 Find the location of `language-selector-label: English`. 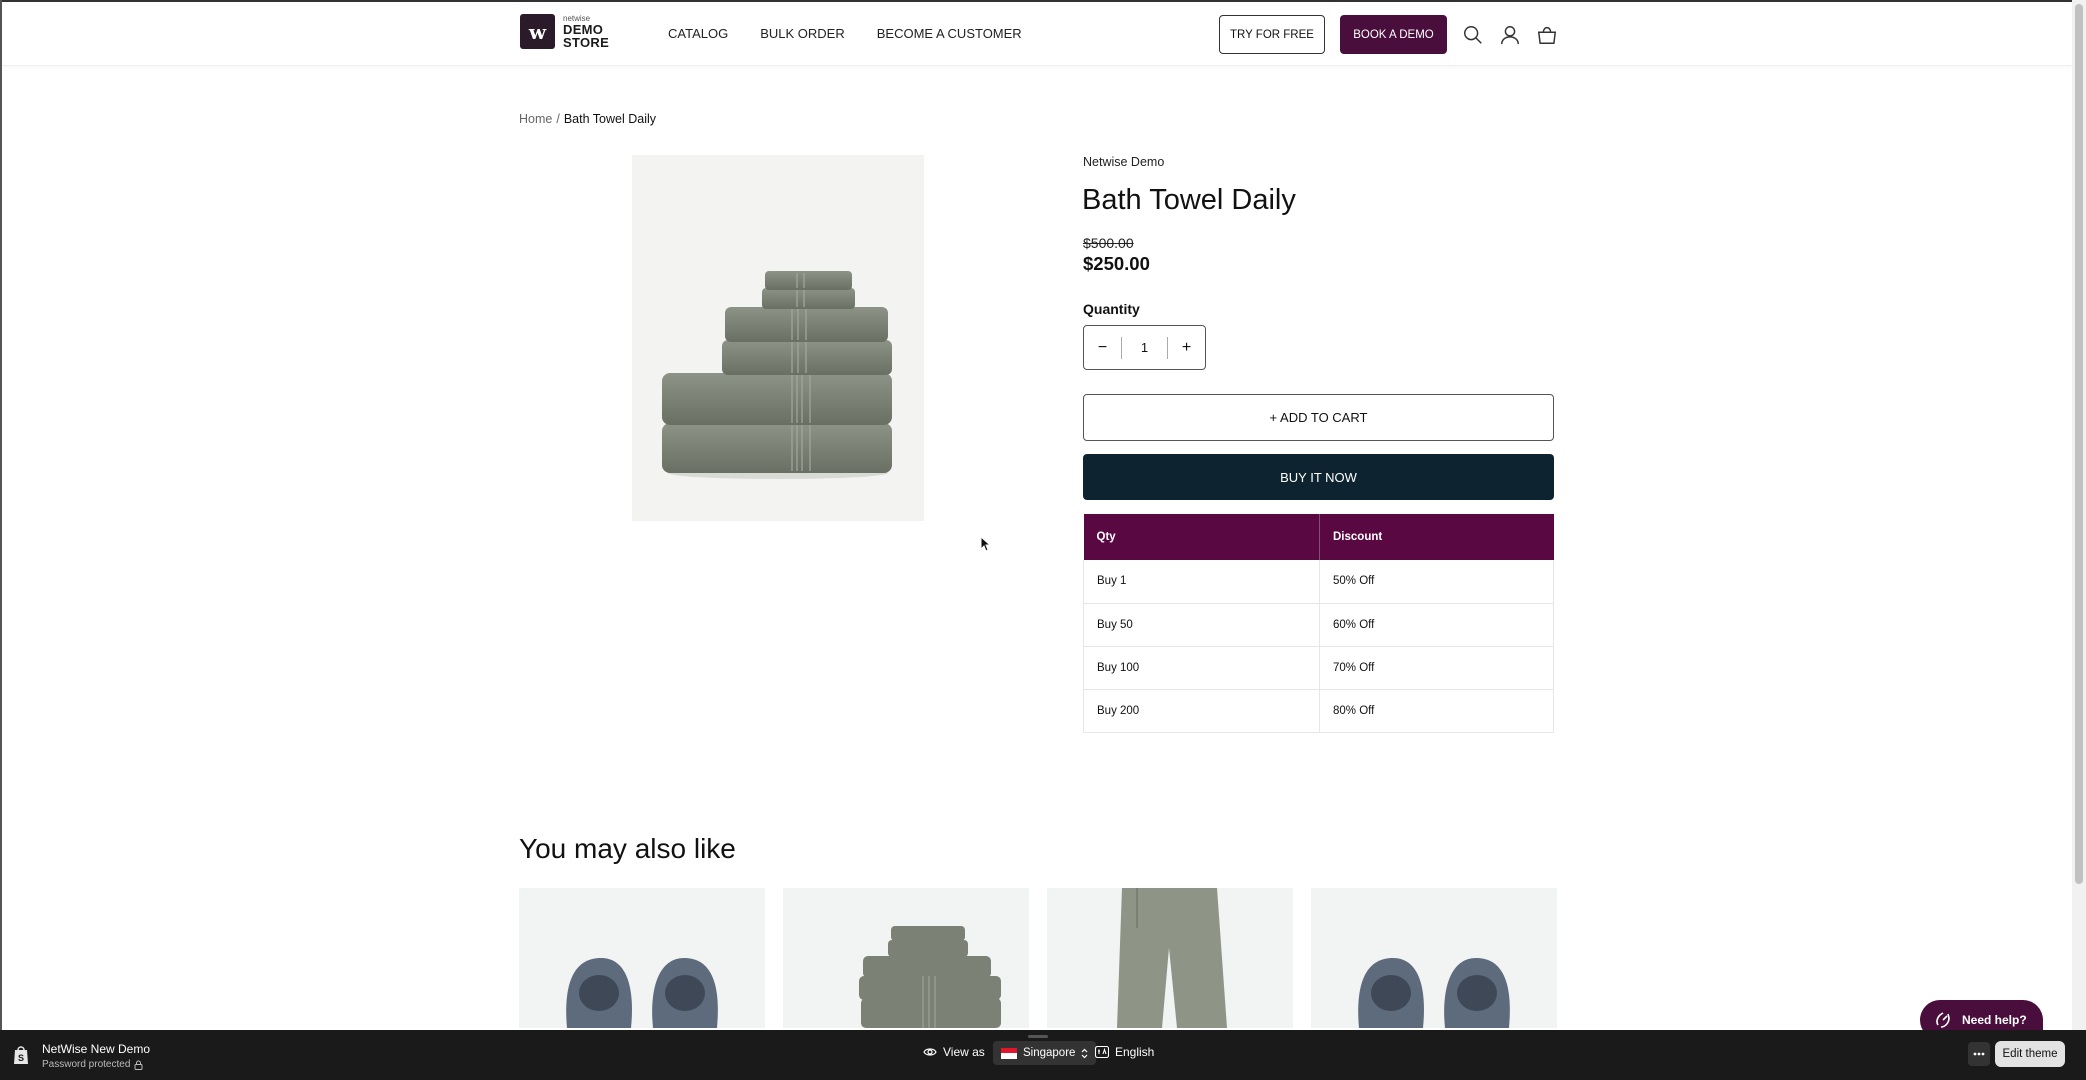

language-selector-label: English is located at coordinates (1135, 1052).